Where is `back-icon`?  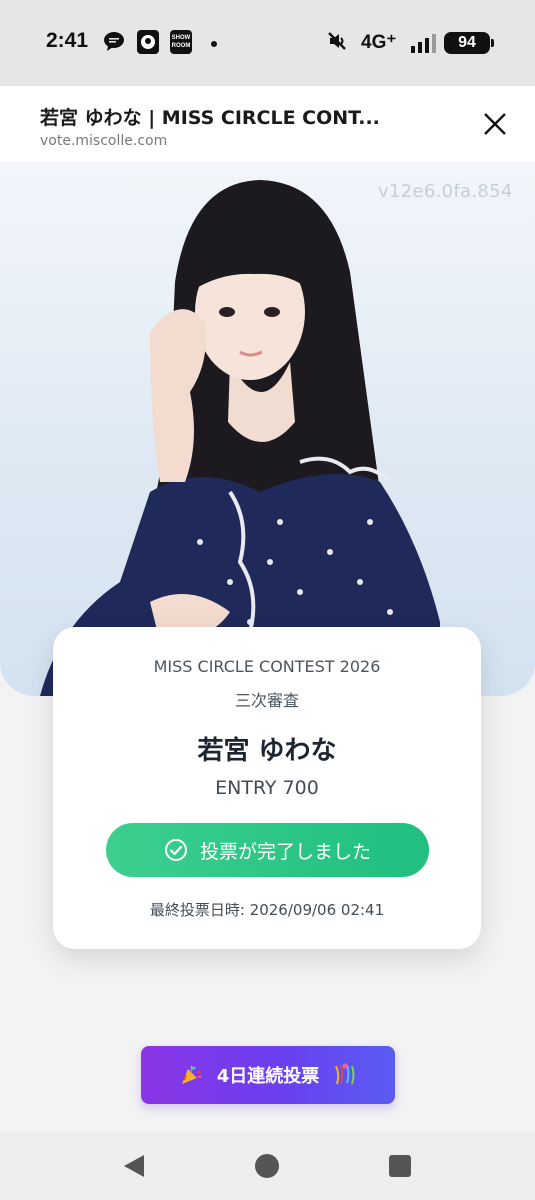 back-icon is located at coordinates (134, 1166).